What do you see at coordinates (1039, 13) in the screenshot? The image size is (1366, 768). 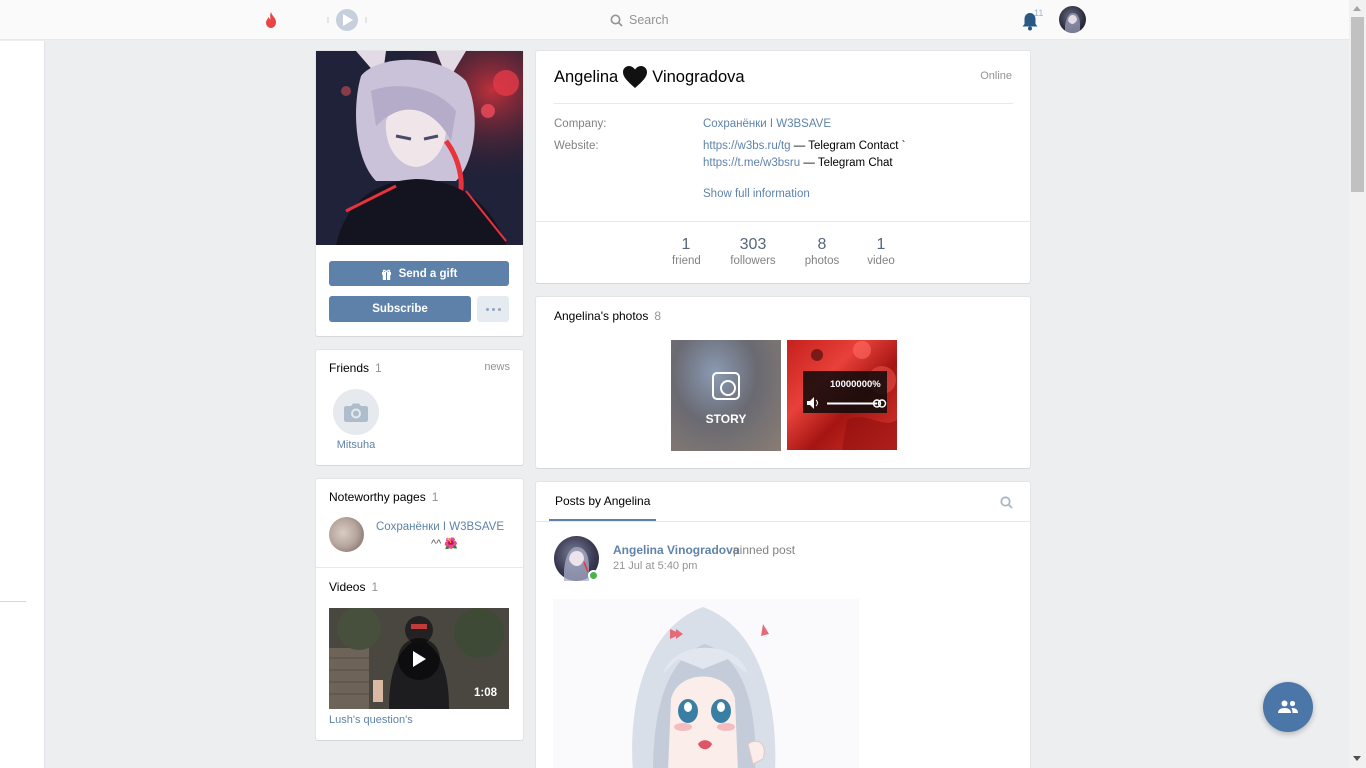 I see `notifications-count-badge: 11` at bounding box center [1039, 13].